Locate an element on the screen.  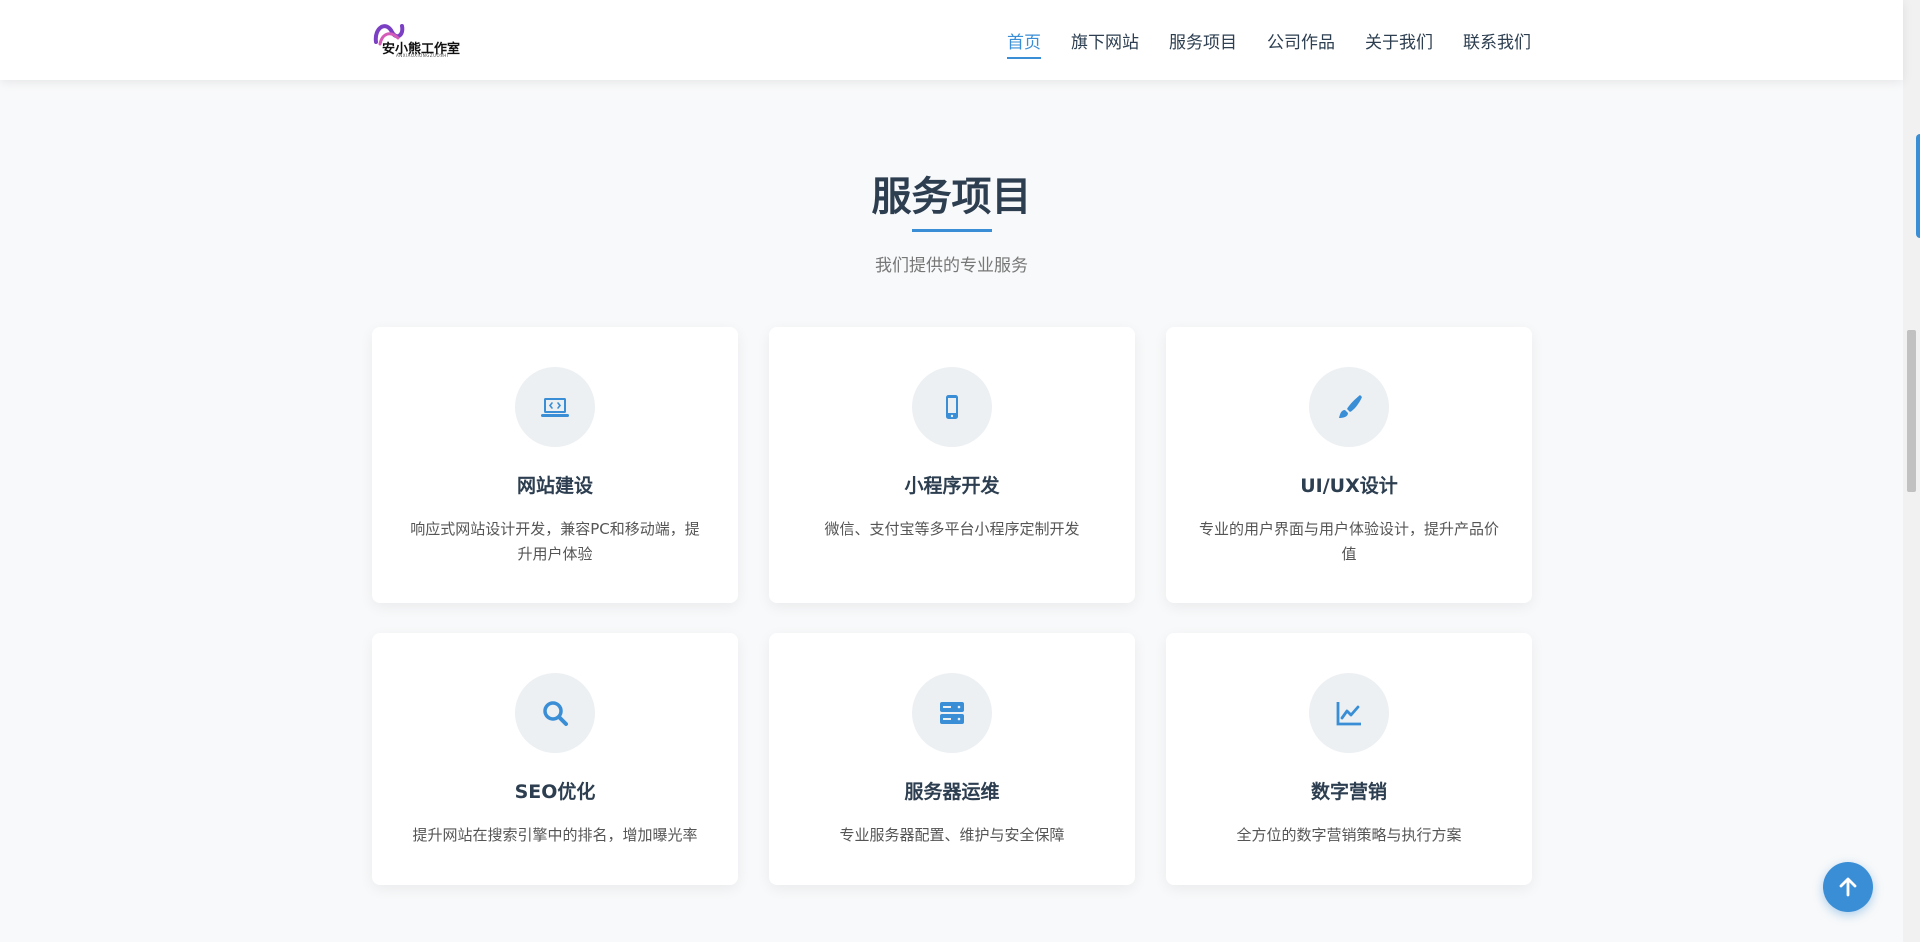
section-title: 服务项目 is located at coordinates (951, 197).